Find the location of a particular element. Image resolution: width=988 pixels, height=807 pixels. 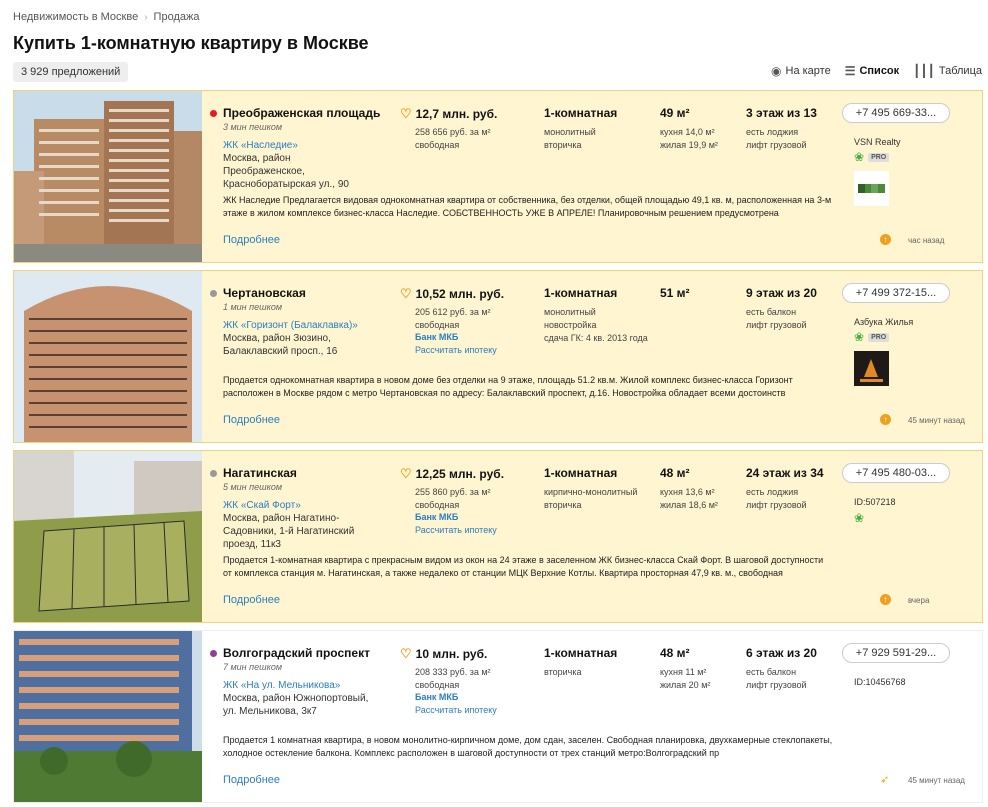

price: ♡ 10 млн. руб. is located at coordinates (444, 654).